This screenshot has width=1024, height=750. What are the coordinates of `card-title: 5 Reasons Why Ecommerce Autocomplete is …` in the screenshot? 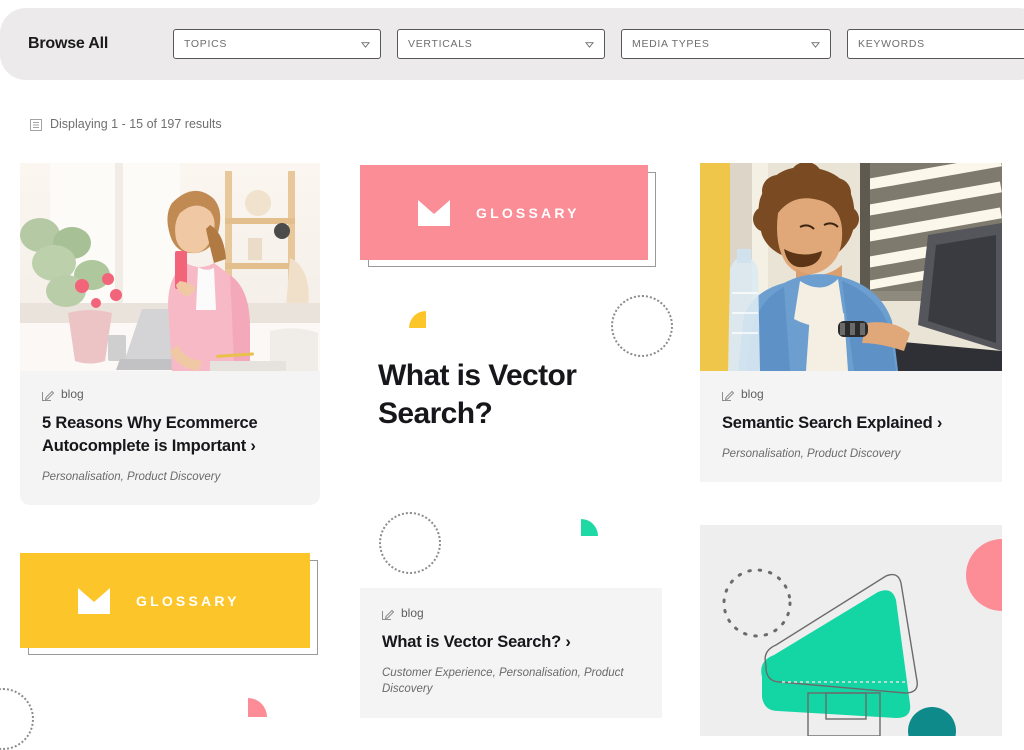 It's located at (170, 435).